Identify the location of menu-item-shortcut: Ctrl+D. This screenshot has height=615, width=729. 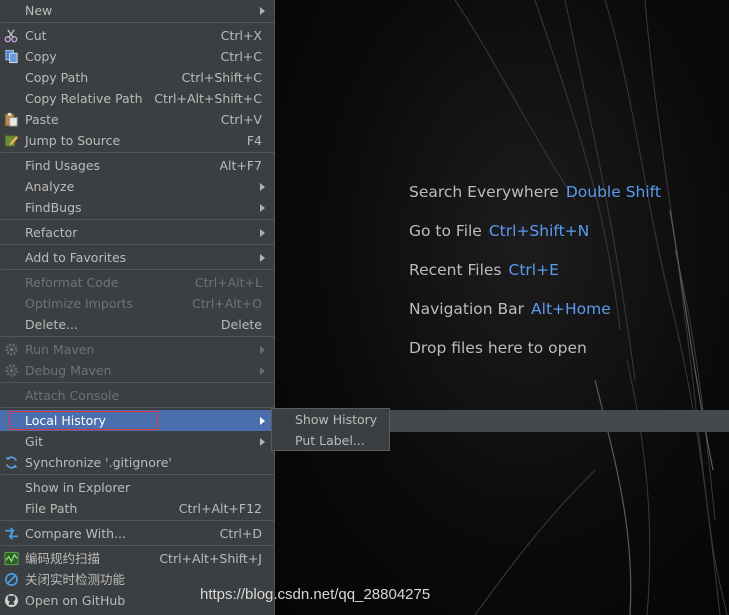
(240, 533).